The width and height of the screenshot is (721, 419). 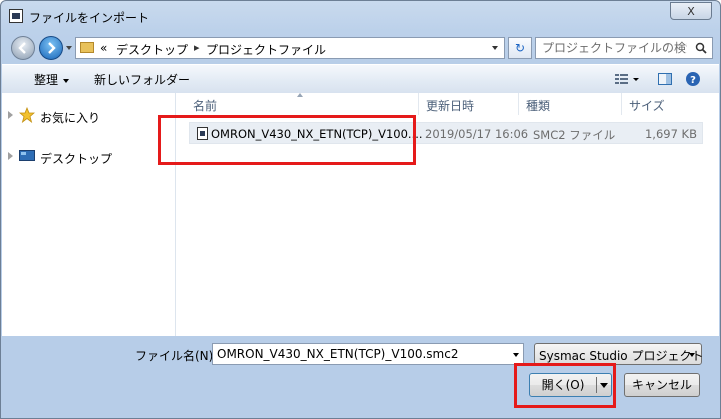 What do you see at coordinates (202, 133) in the screenshot?
I see `file-icon` at bounding box center [202, 133].